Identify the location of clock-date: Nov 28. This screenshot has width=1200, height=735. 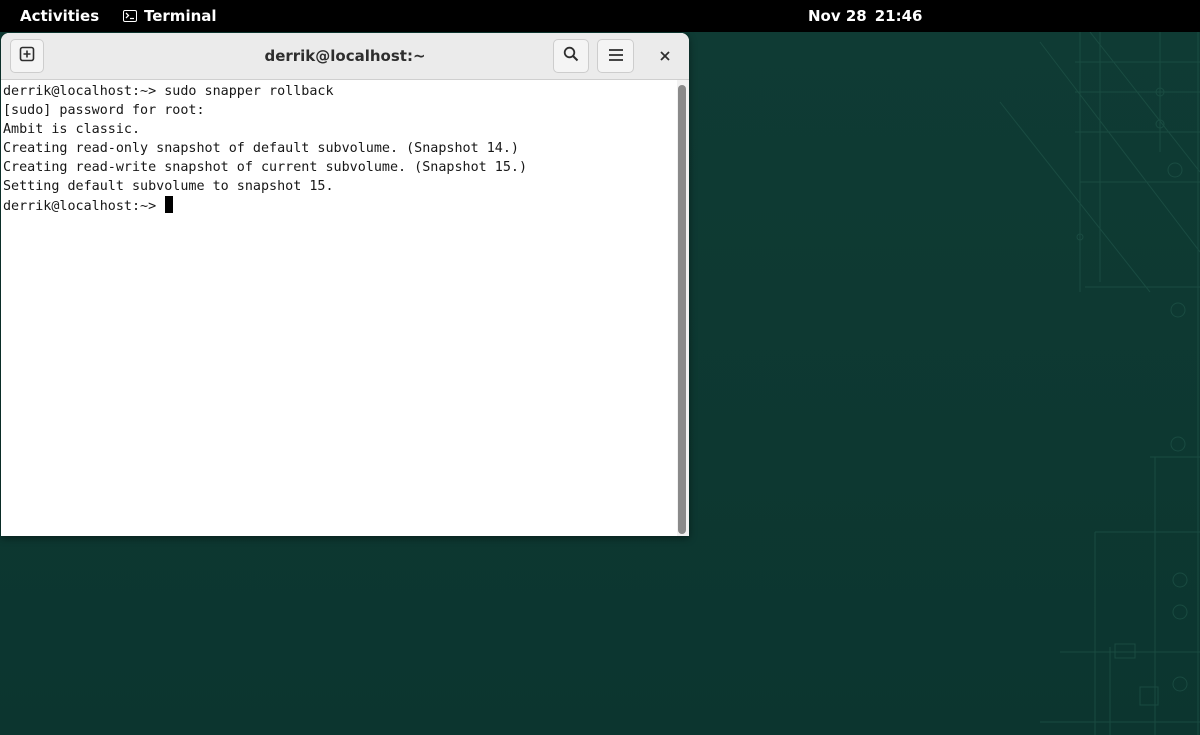
(837, 16).